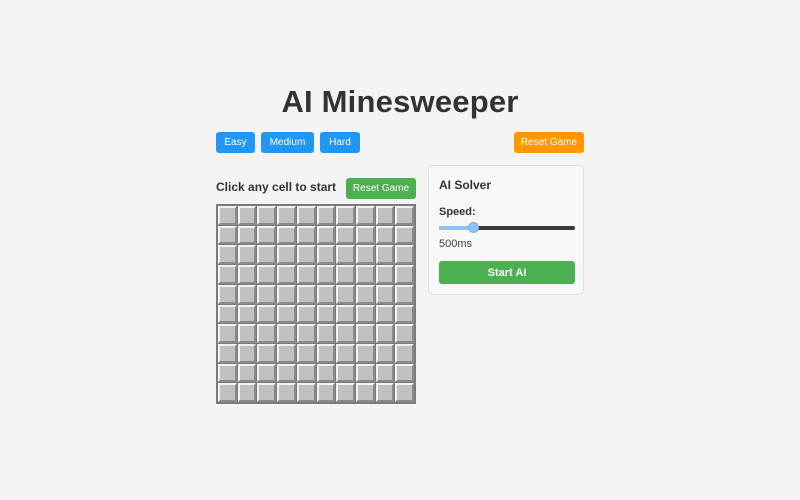  Describe the element at coordinates (381, 188) in the screenshot. I see `board-reset-game-button: Reset Game` at that location.